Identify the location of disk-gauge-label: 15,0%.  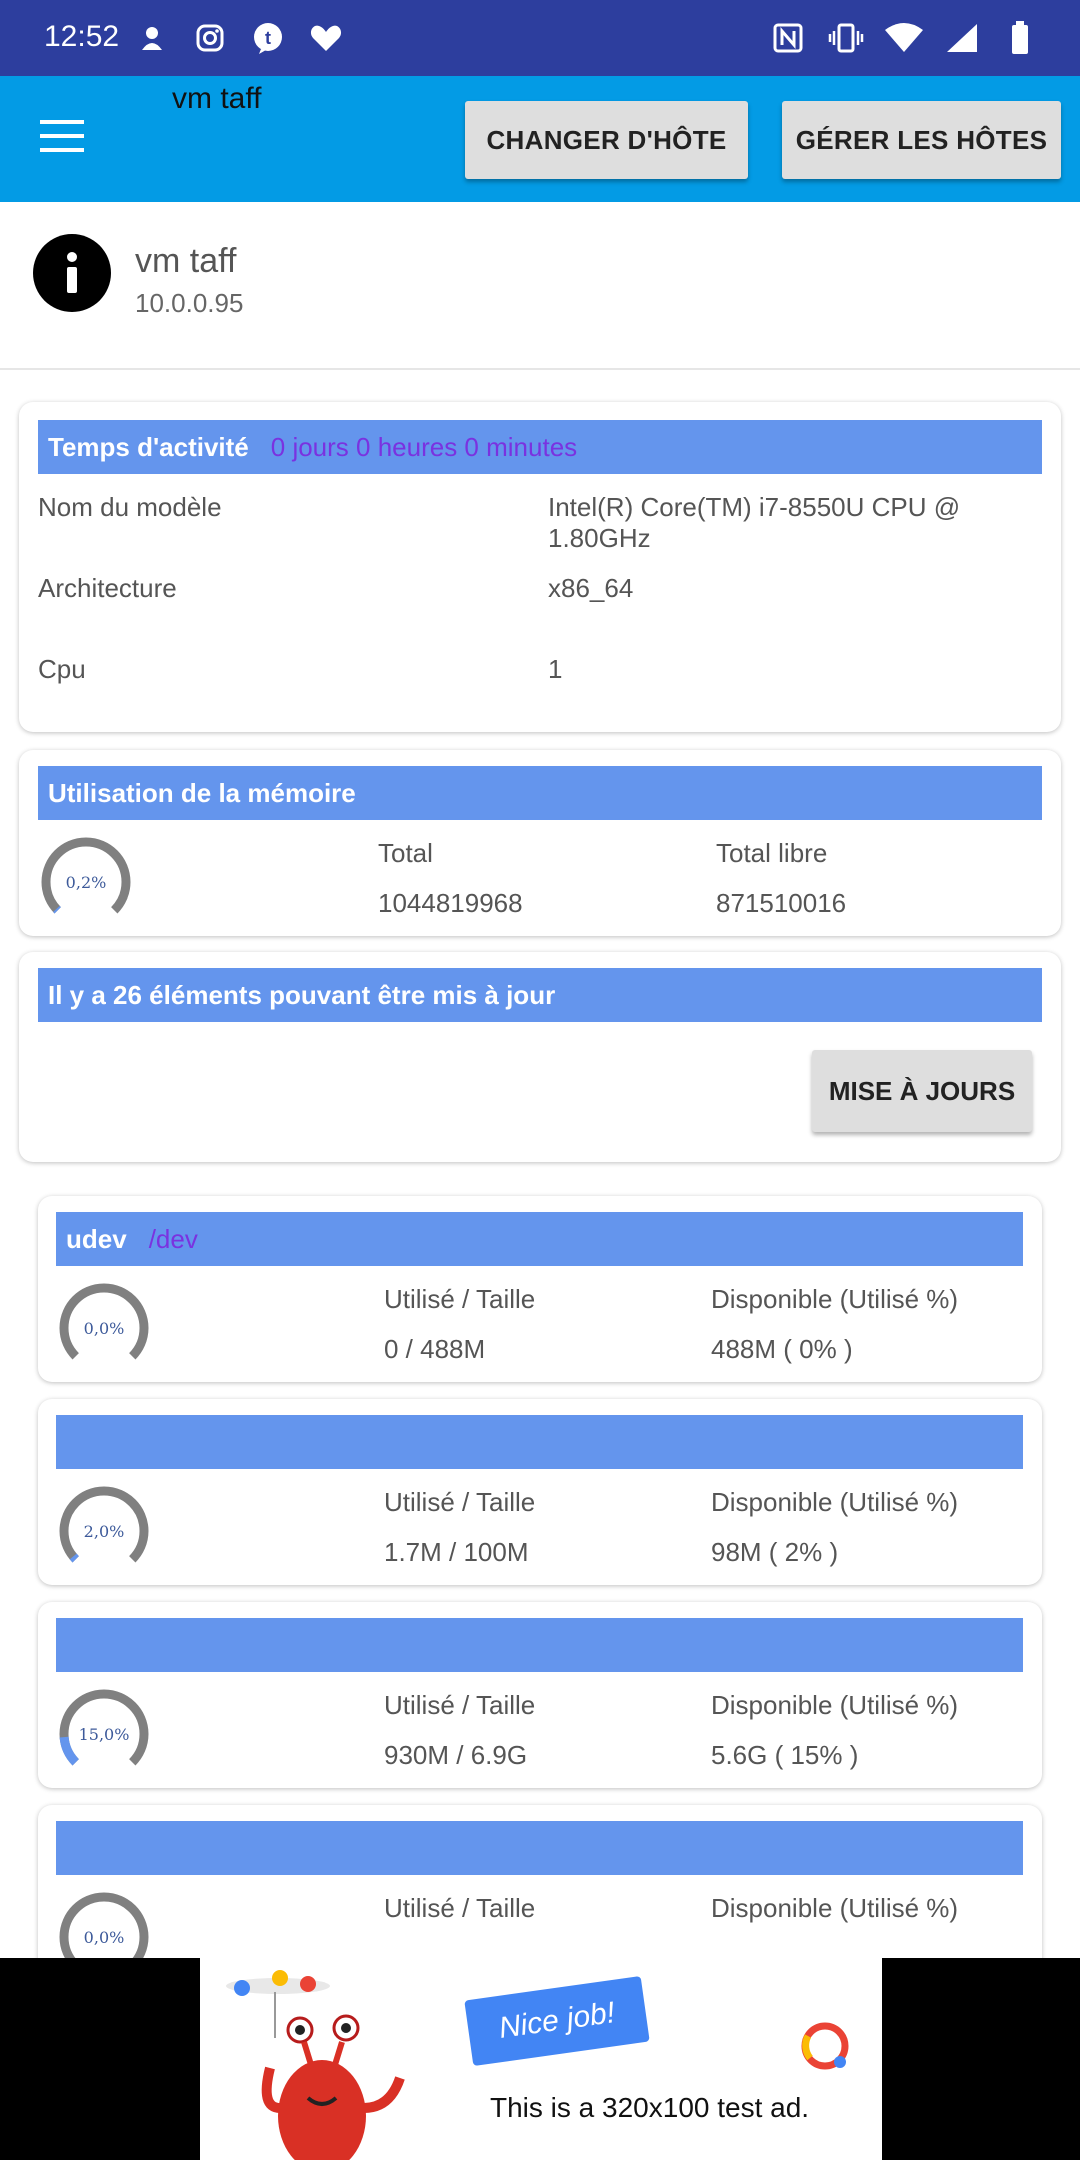
(104, 1734).